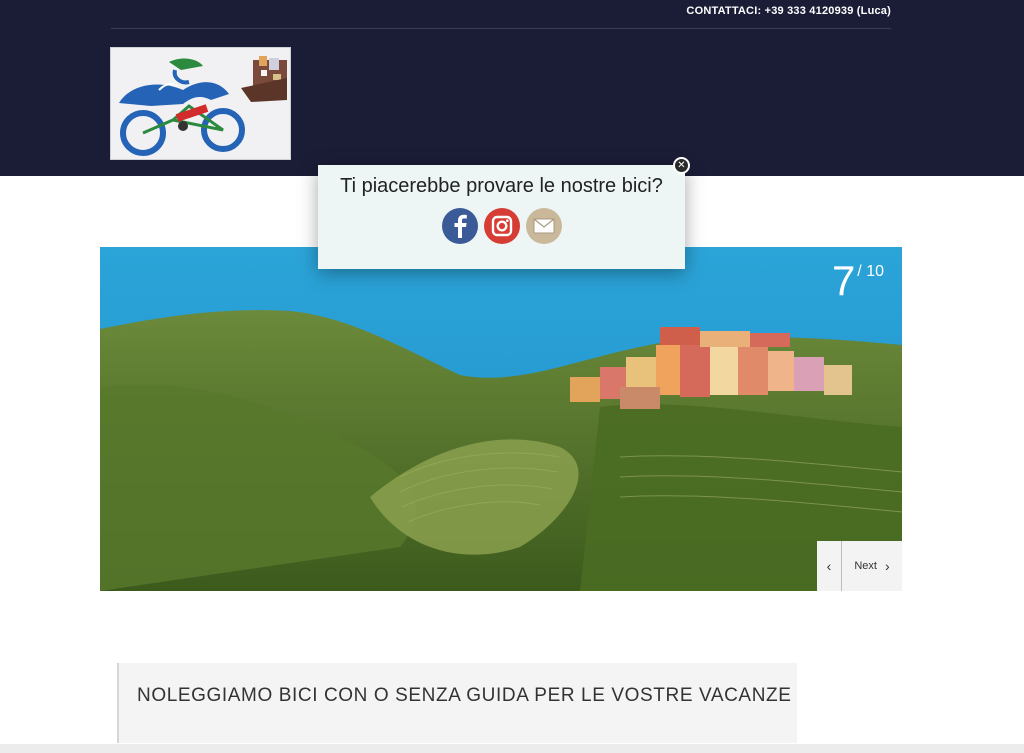 The image size is (1024, 753). I want to click on page-bottom-strip, so click(512, 748).